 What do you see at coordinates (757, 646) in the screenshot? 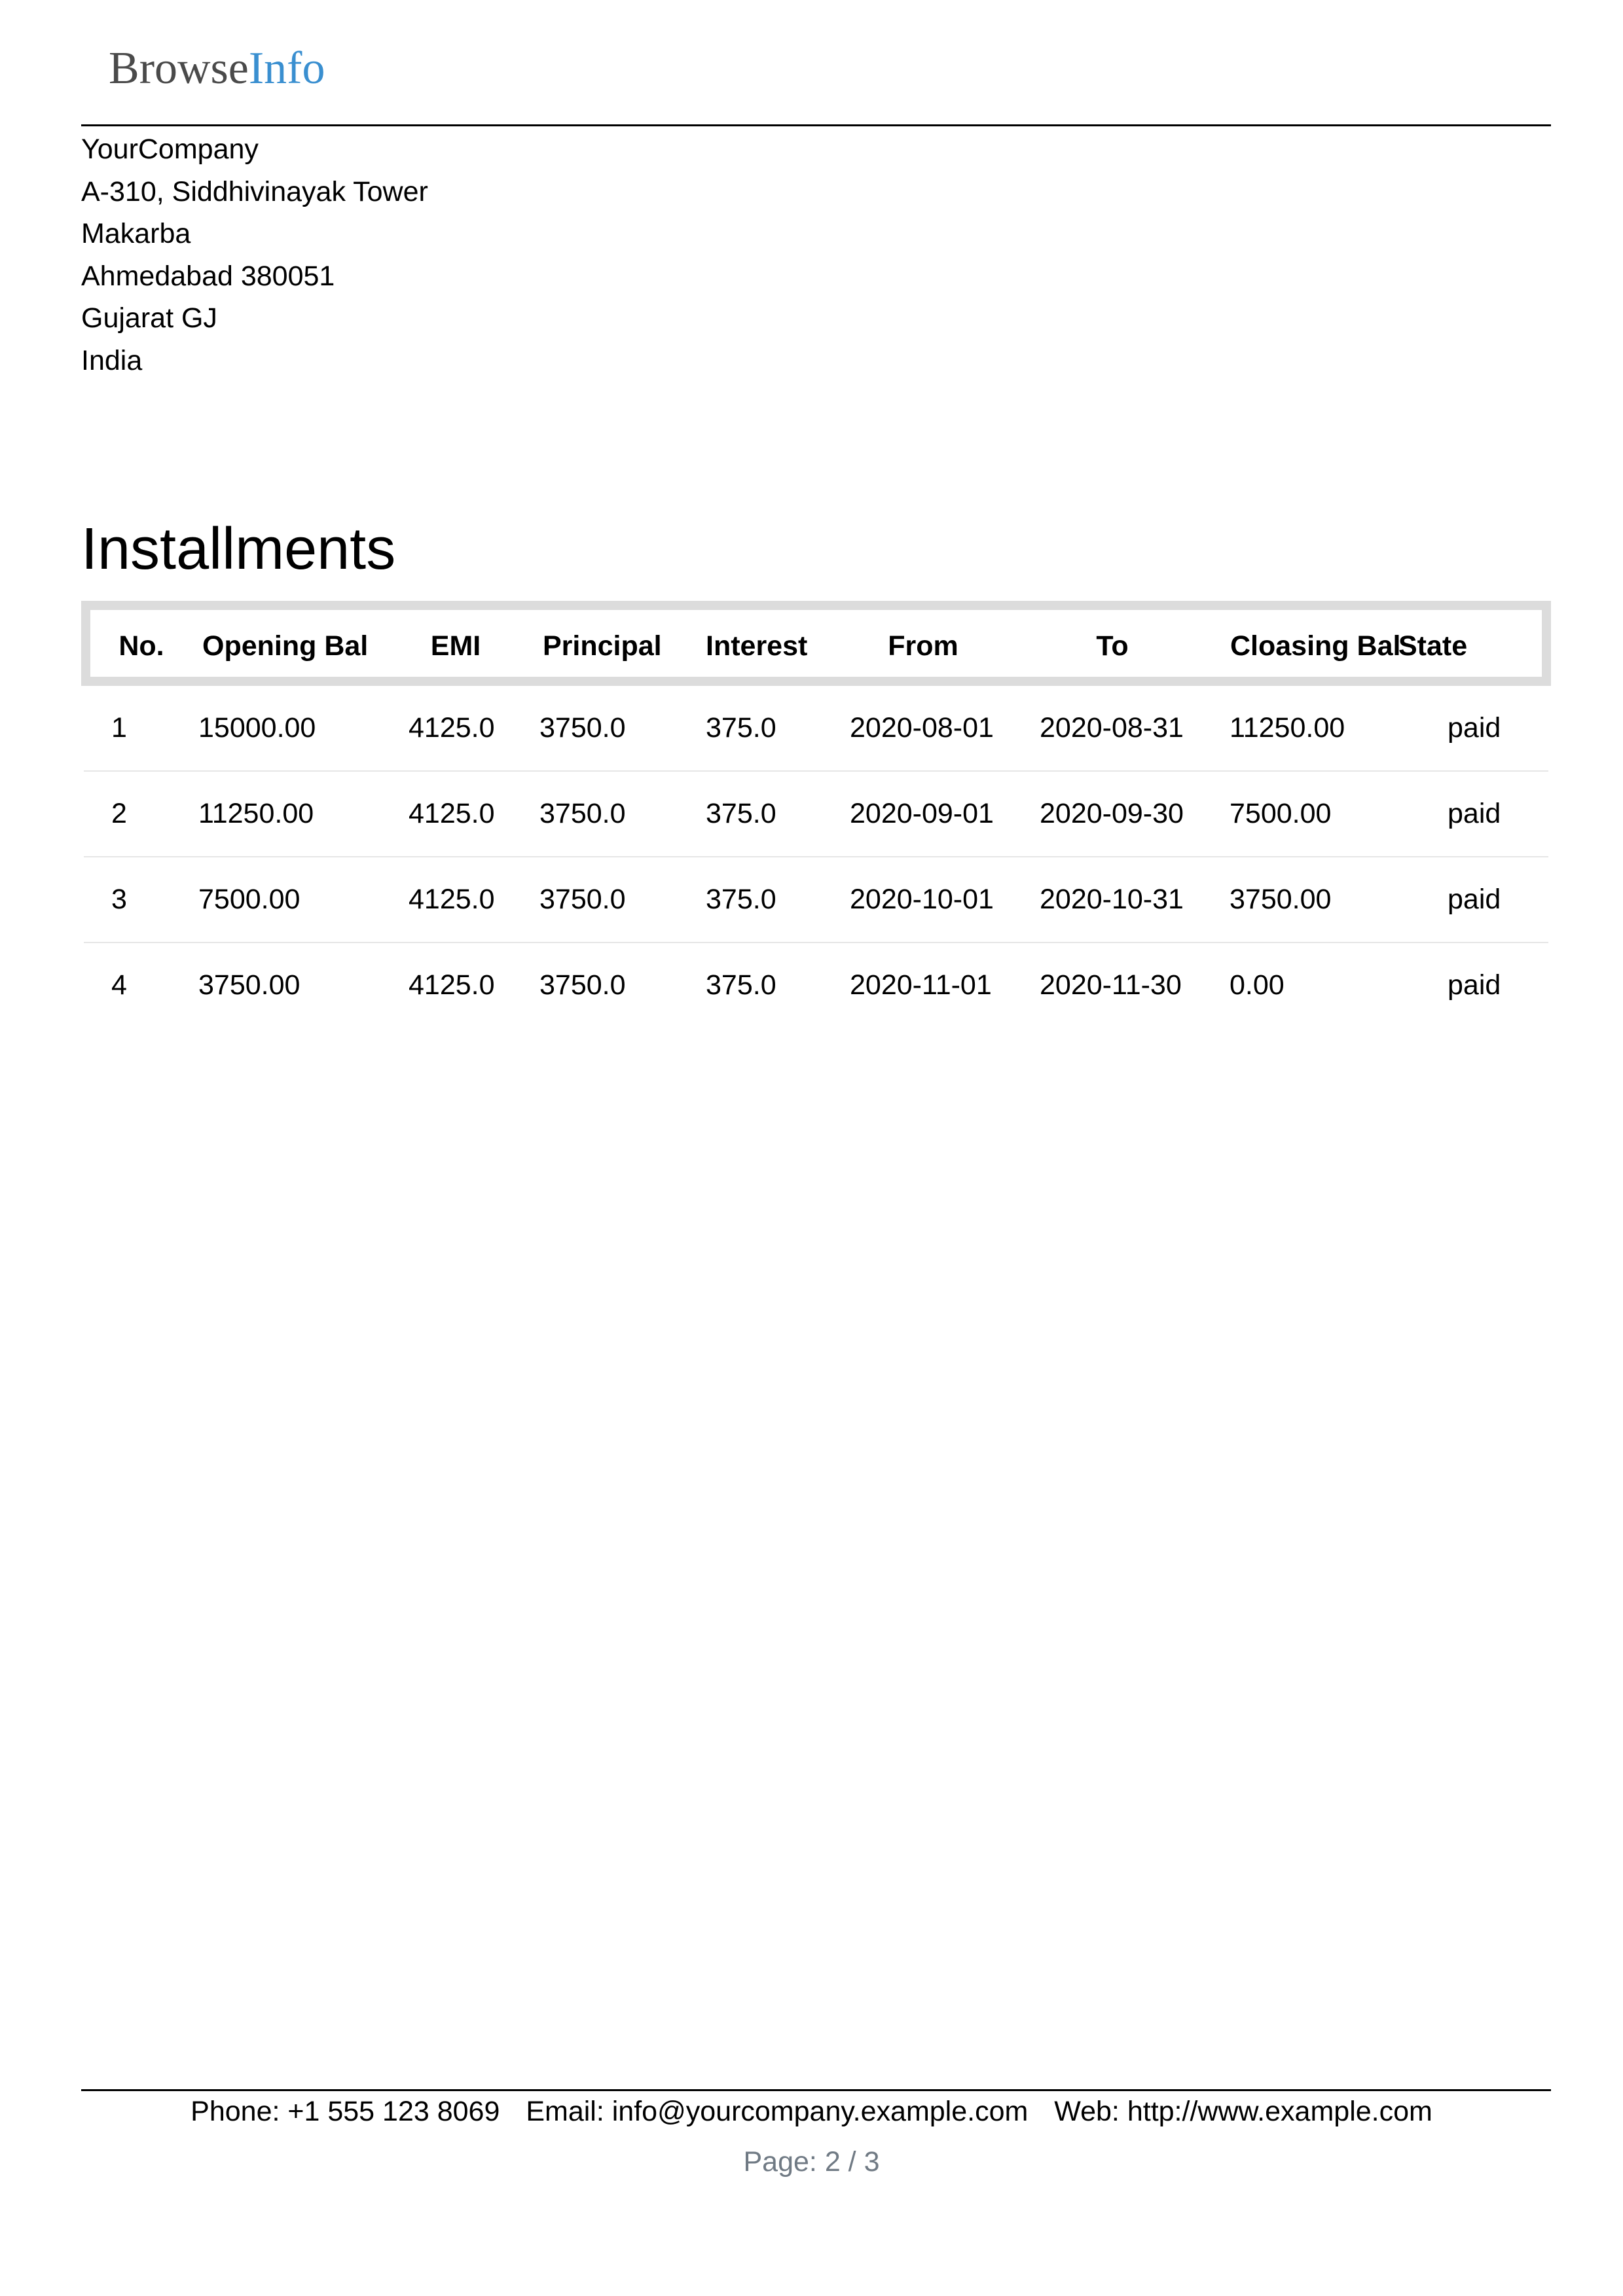
I see `header-interest: Interest` at bounding box center [757, 646].